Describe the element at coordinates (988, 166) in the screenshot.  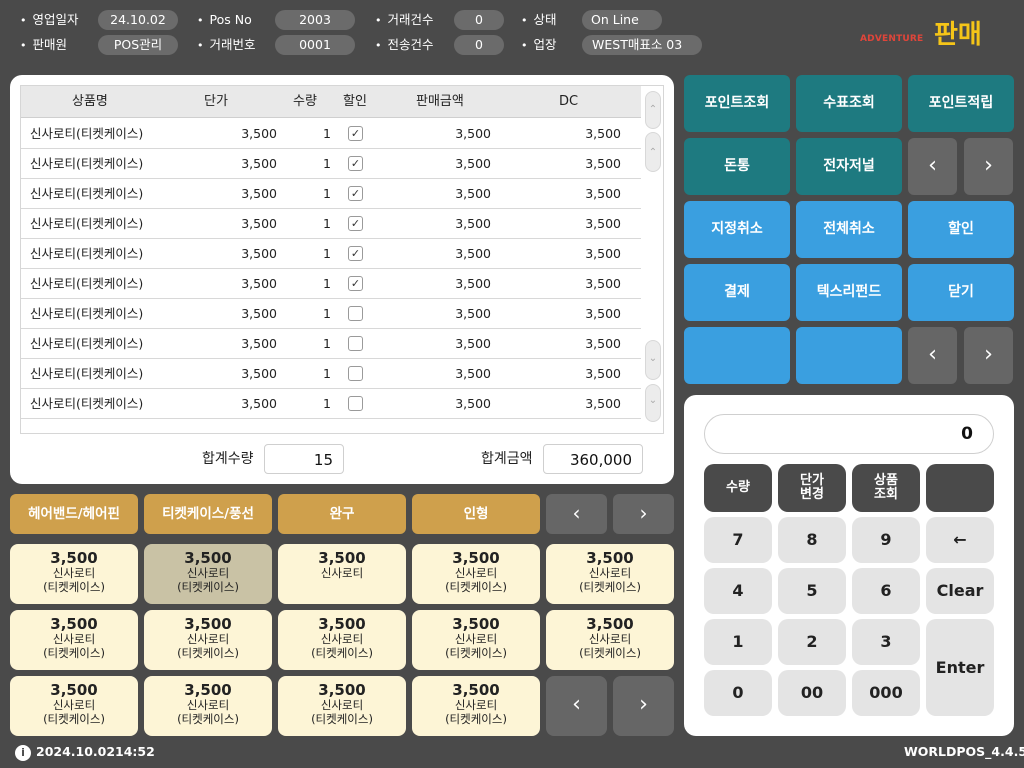
I see `function-next-button: ›` at that location.